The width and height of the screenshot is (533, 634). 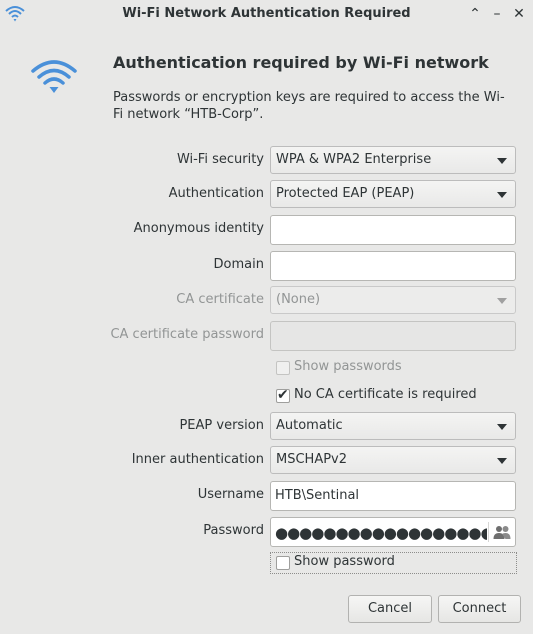 What do you see at coordinates (348, 366) in the screenshot?
I see `show-passwords-label: Show passwords` at bounding box center [348, 366].